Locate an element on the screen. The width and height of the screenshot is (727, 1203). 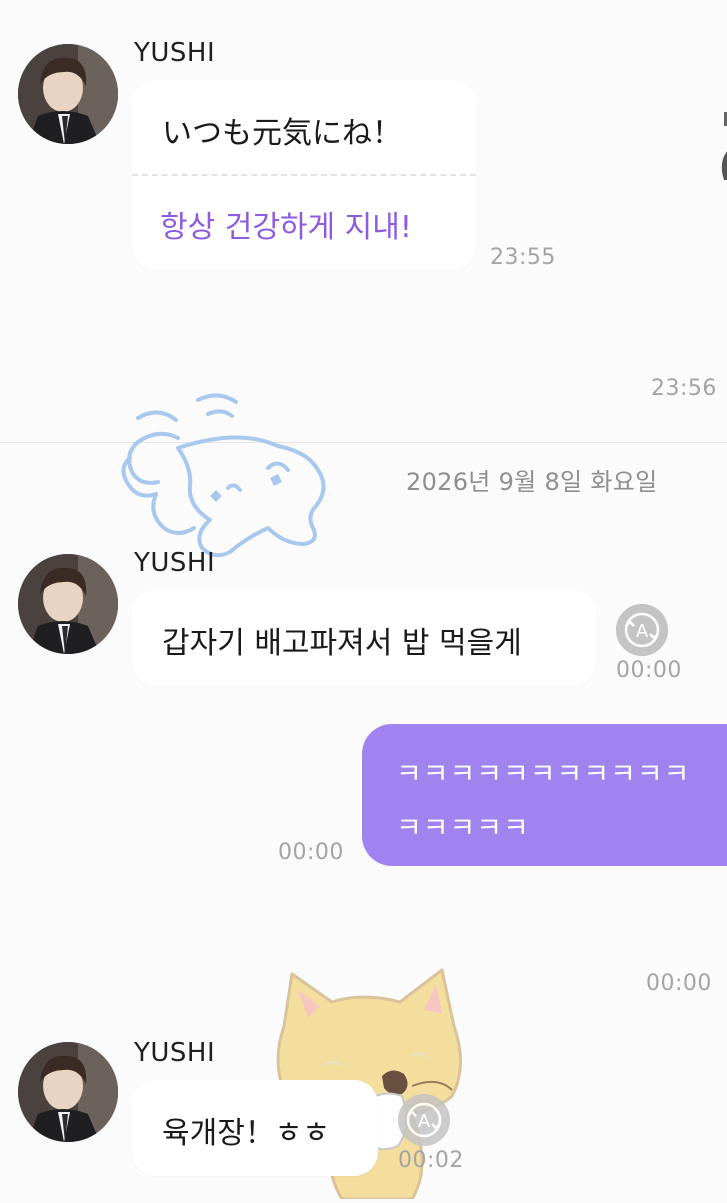
message-text: 갑자기 배고파져서 밥 먹을게 is located at coordinates (342, 643).